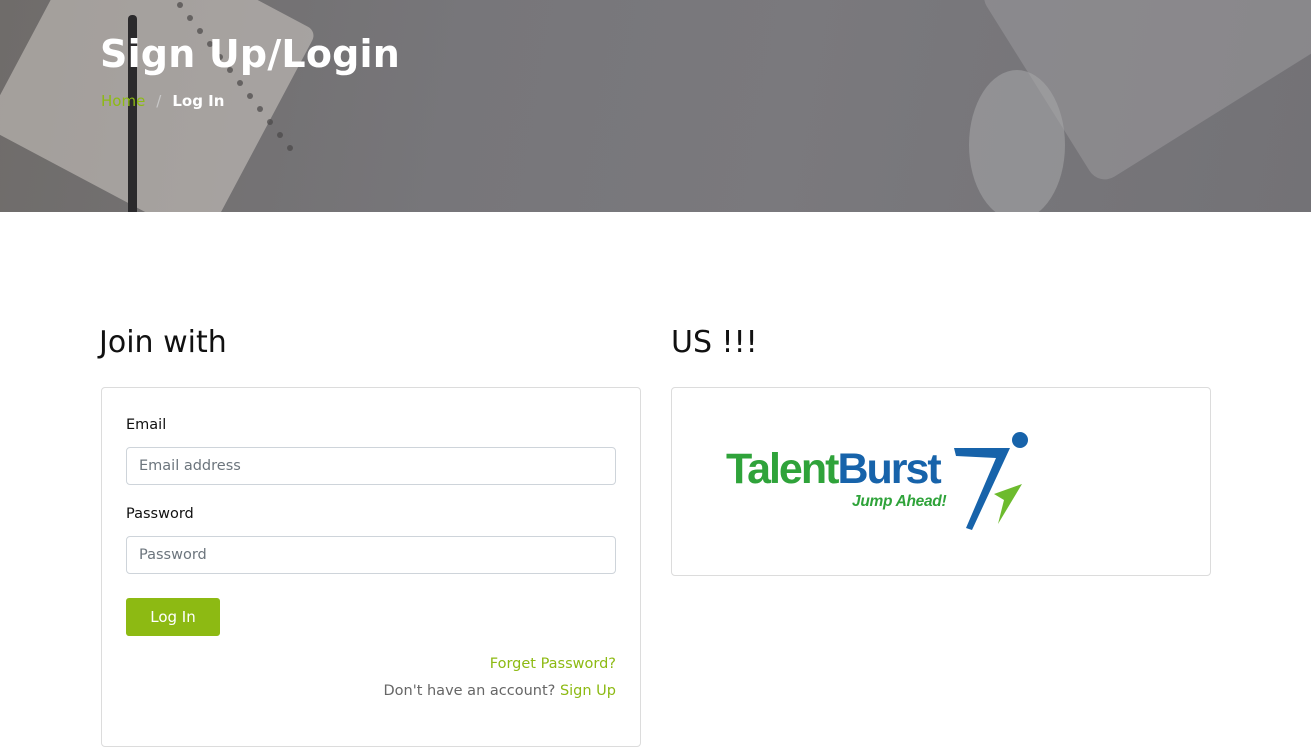  I want to click on signup-link: Sign Up, so click(588, 691).